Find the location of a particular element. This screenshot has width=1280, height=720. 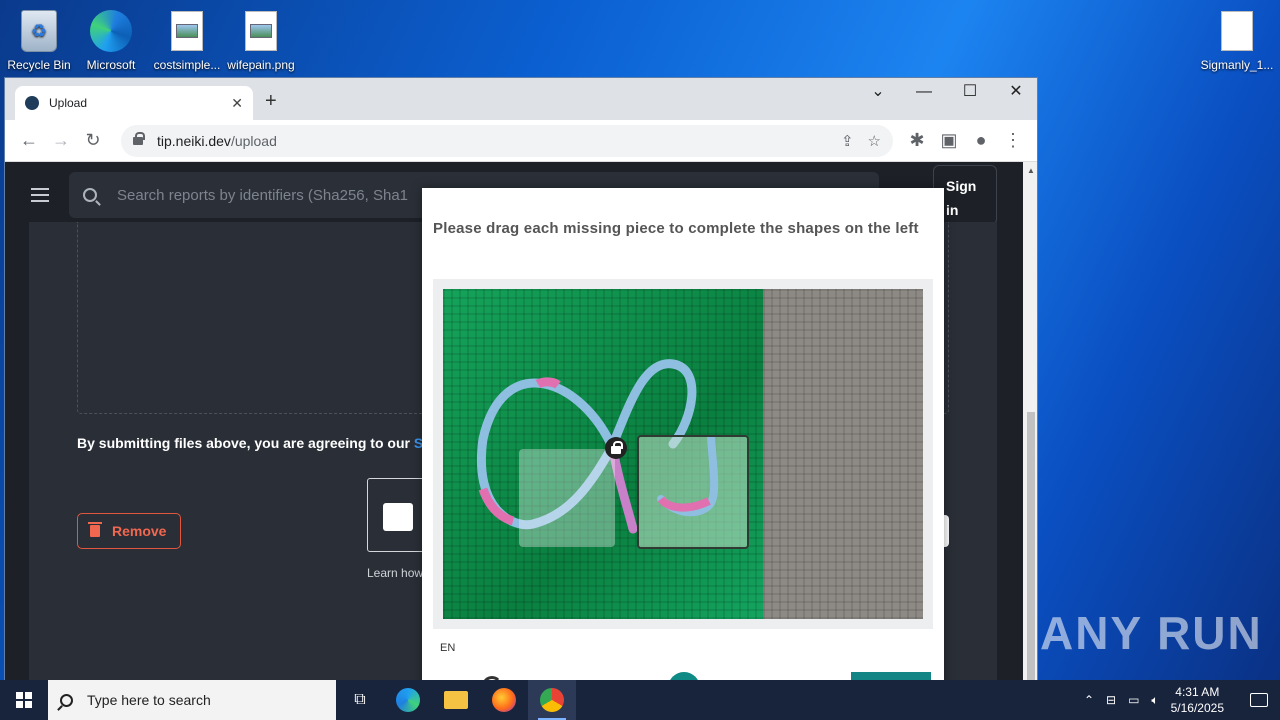

video-tutorial-button is located at coordinates (398, 515).